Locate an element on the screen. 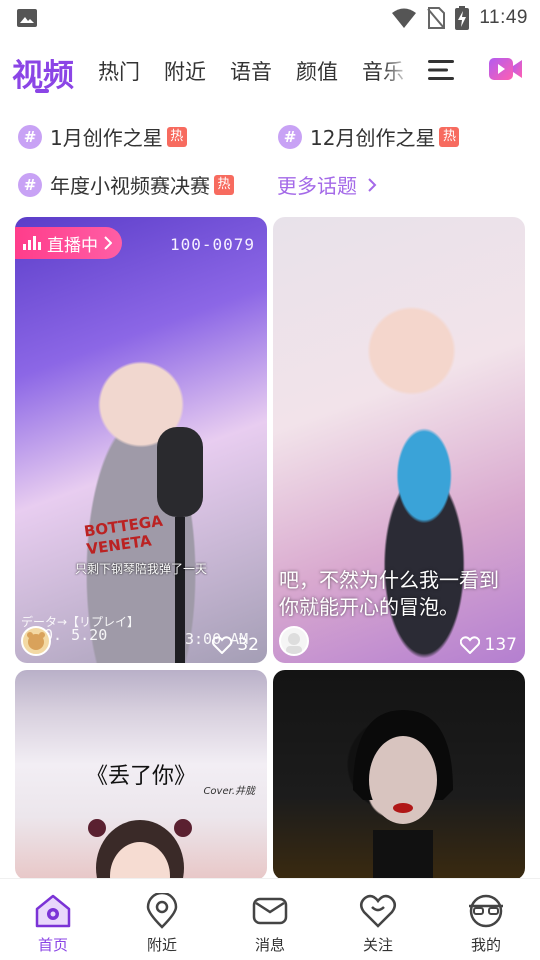 The height and width of the screenshot is (960, 540). tab-looks: 颜值 is located at coordinates (317, 71).